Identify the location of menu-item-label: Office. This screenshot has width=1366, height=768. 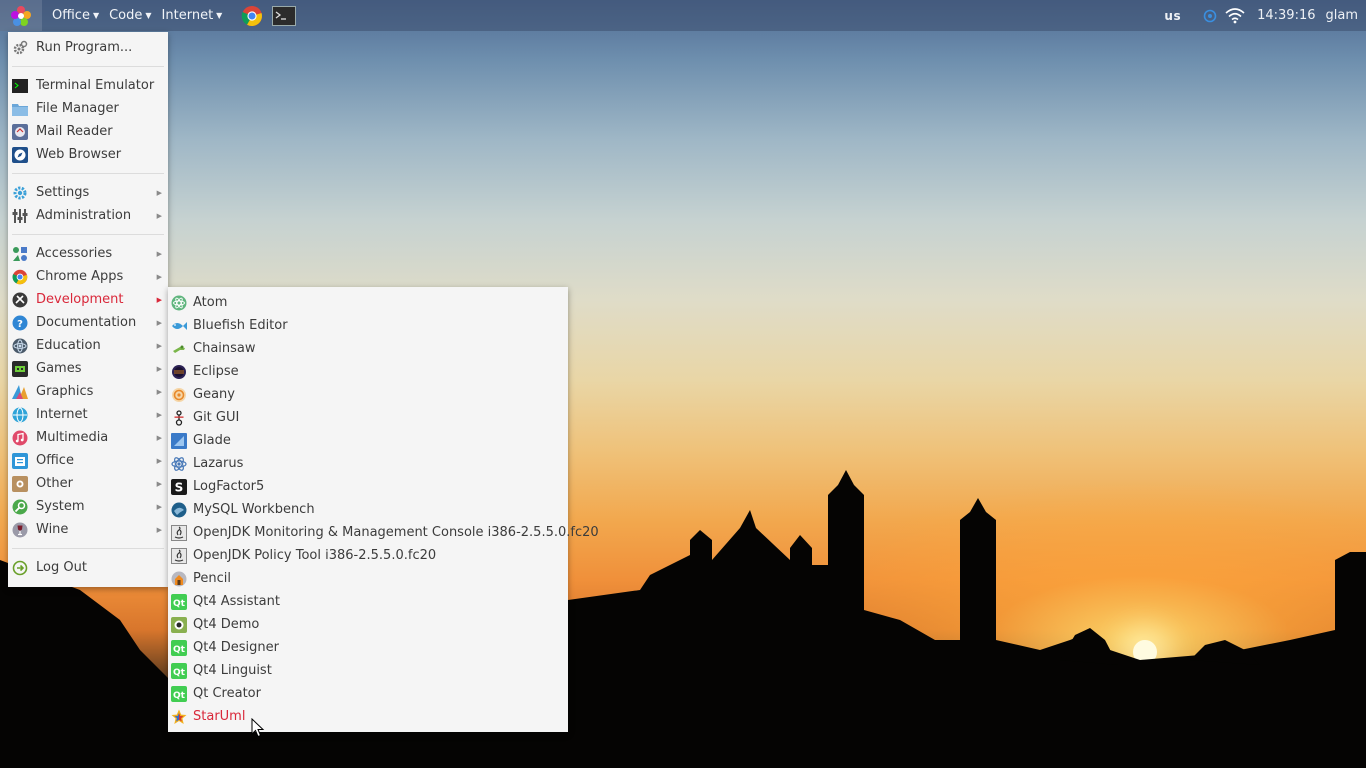
(55, 460).